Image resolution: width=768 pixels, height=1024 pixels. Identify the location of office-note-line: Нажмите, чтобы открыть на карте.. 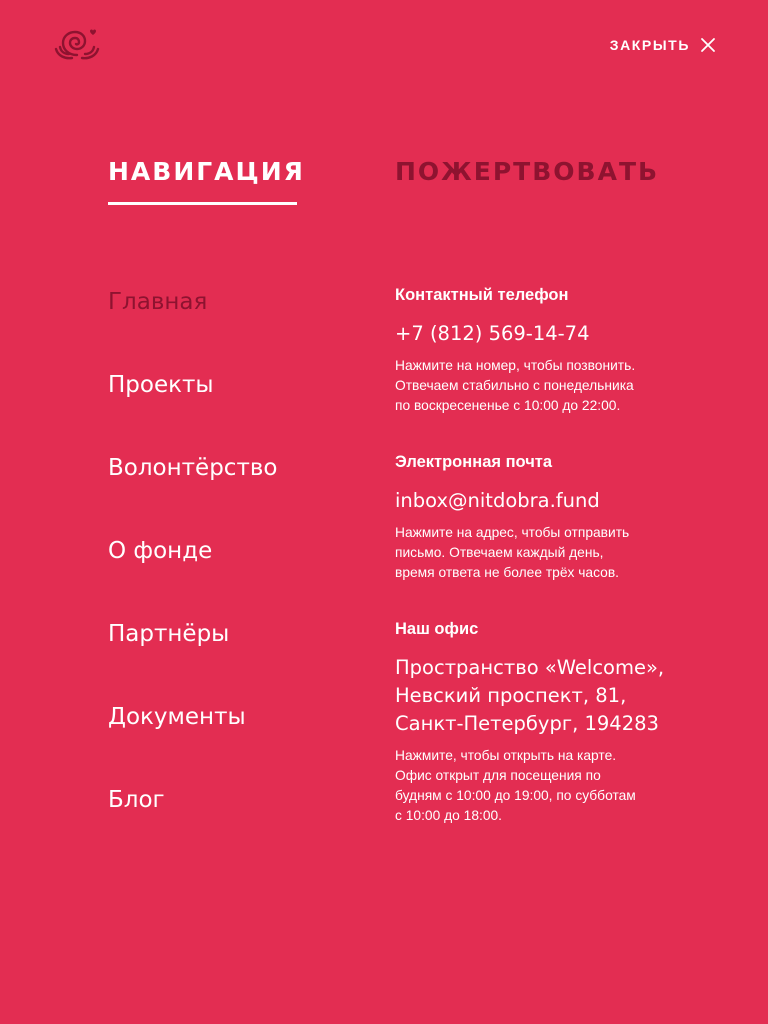
(506, 755).